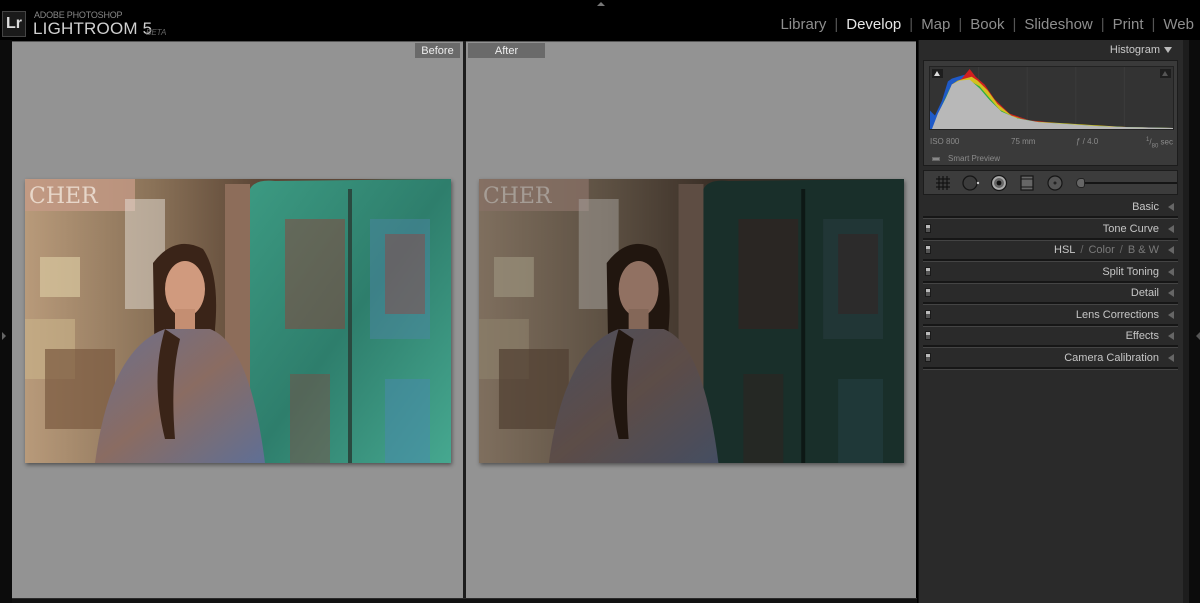  I want to click on panel-tone-curve: Tone Curve, so click(1051, 230).